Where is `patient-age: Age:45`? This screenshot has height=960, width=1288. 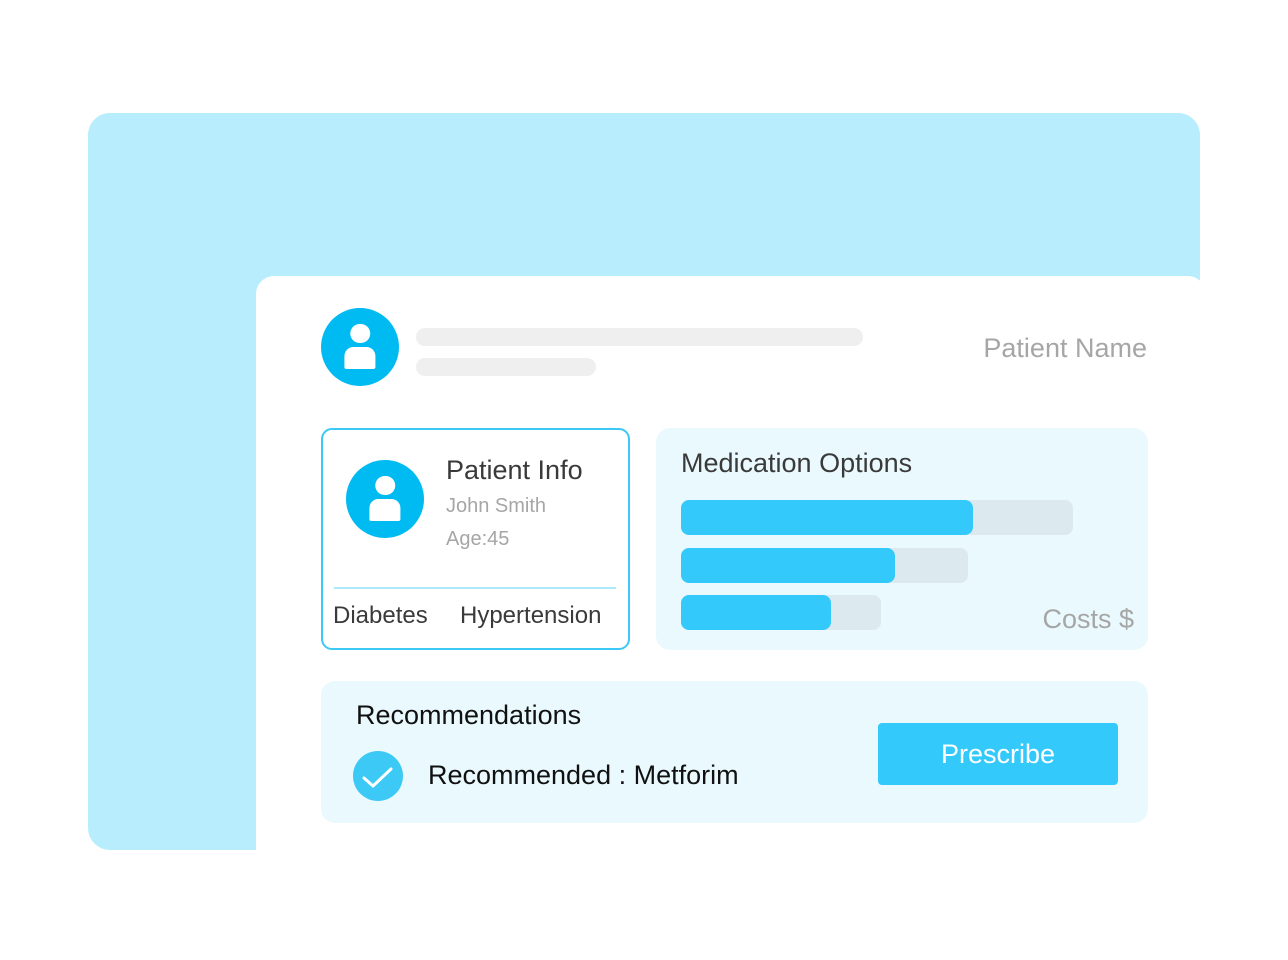
patient-age: Age:45 is located at coordinates (478, 539).